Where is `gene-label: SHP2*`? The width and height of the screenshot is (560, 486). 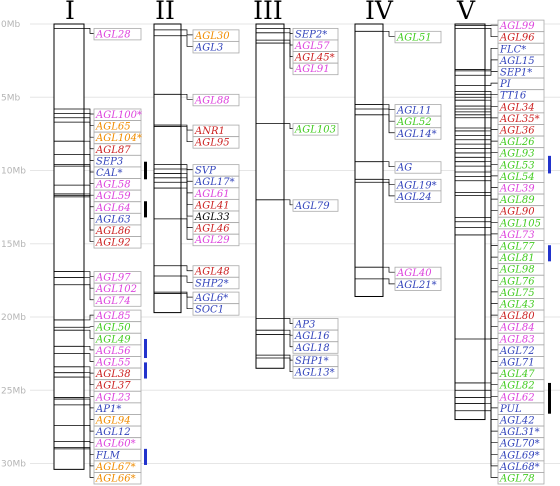 gene-label: SHP2* is located at coordinates (212, 283).